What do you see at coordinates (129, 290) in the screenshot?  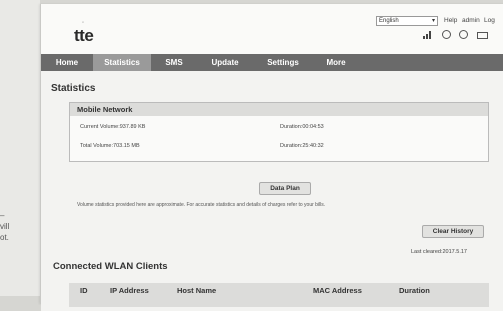 I see `column-header-ip: IP Address` at bounding box center [129, 290].